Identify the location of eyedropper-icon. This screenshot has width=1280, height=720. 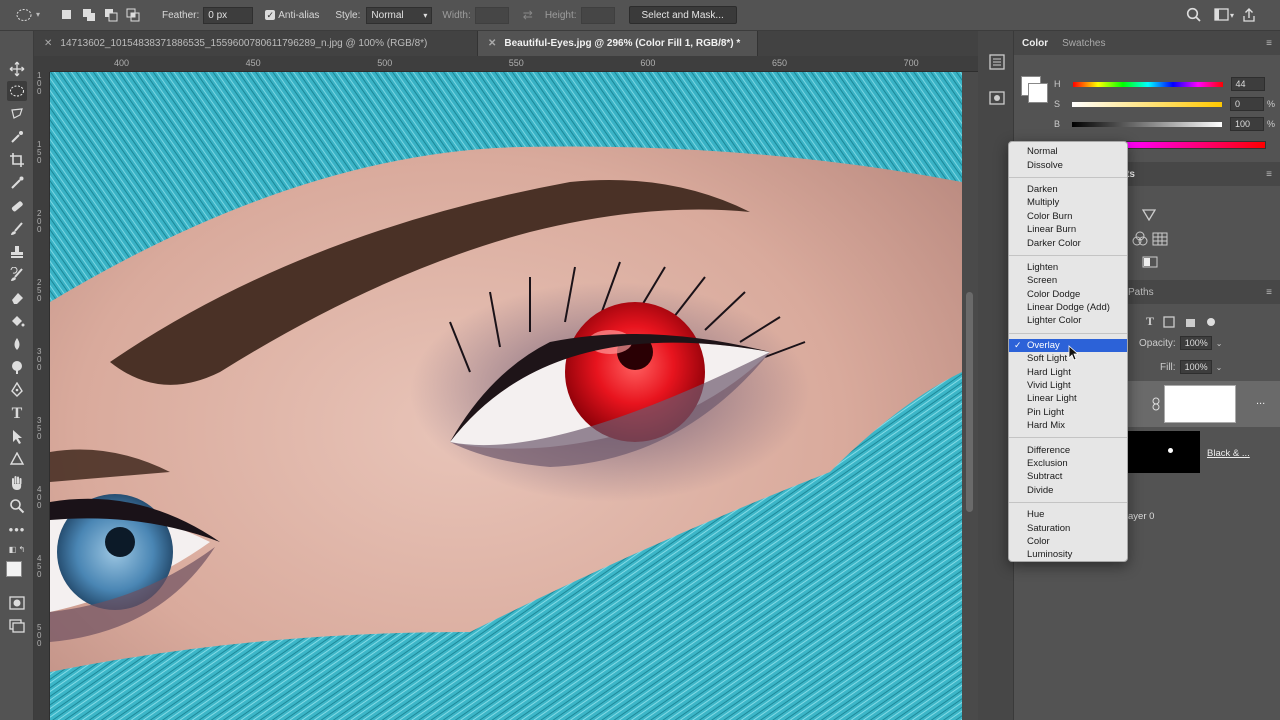
(17, 183).